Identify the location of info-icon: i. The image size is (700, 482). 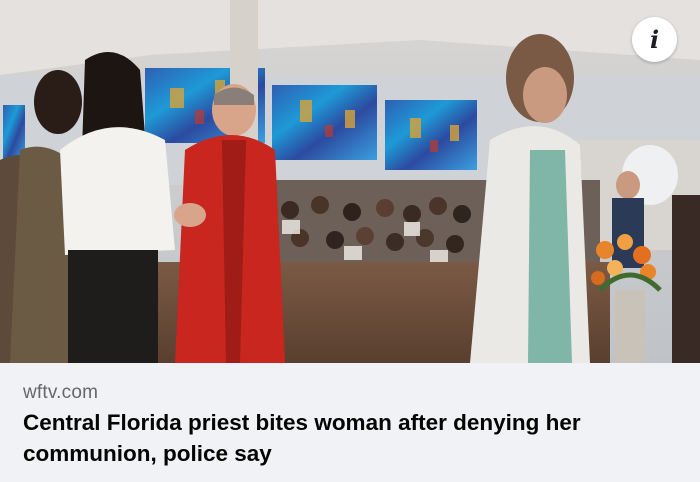
(654, 39).